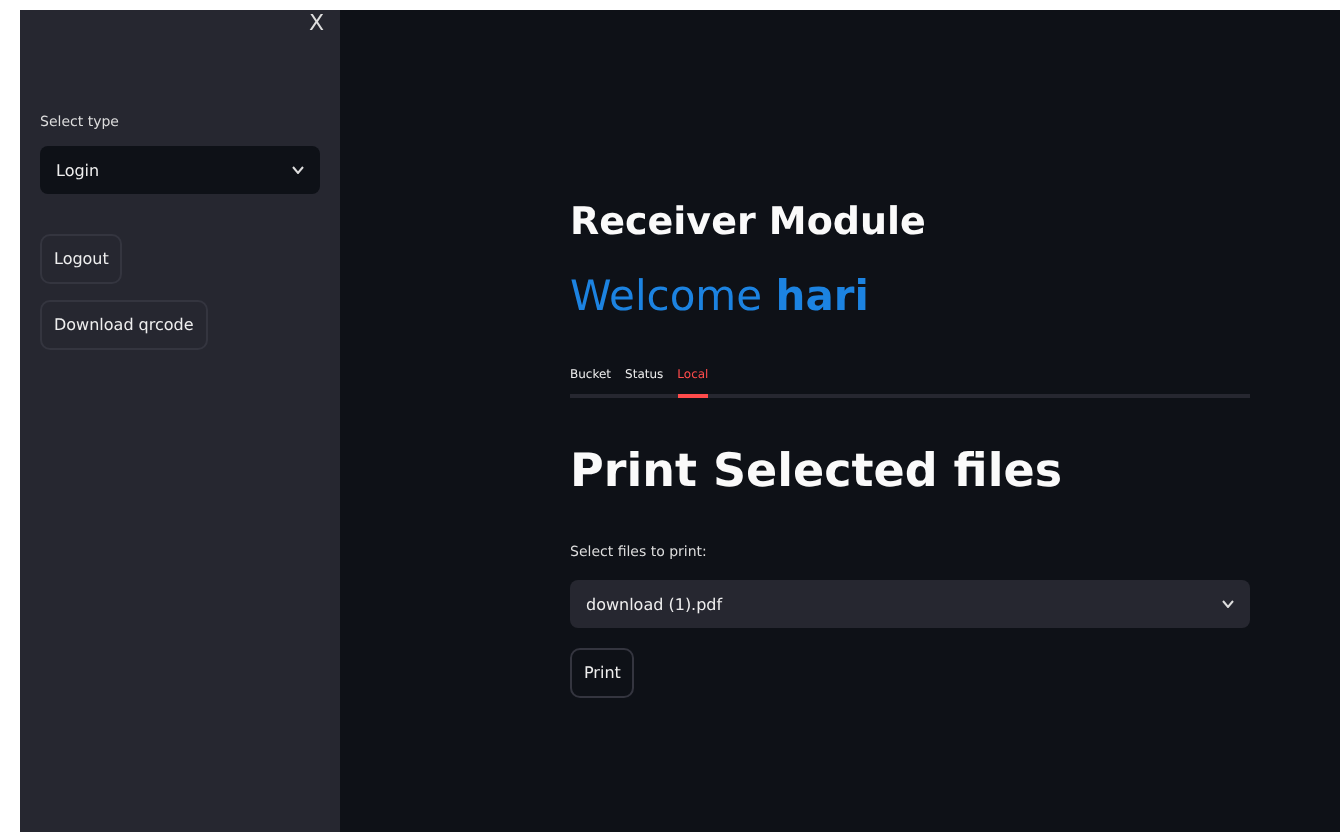  I want to click on sidebar-button: Download qrcode, so click(124, 325).